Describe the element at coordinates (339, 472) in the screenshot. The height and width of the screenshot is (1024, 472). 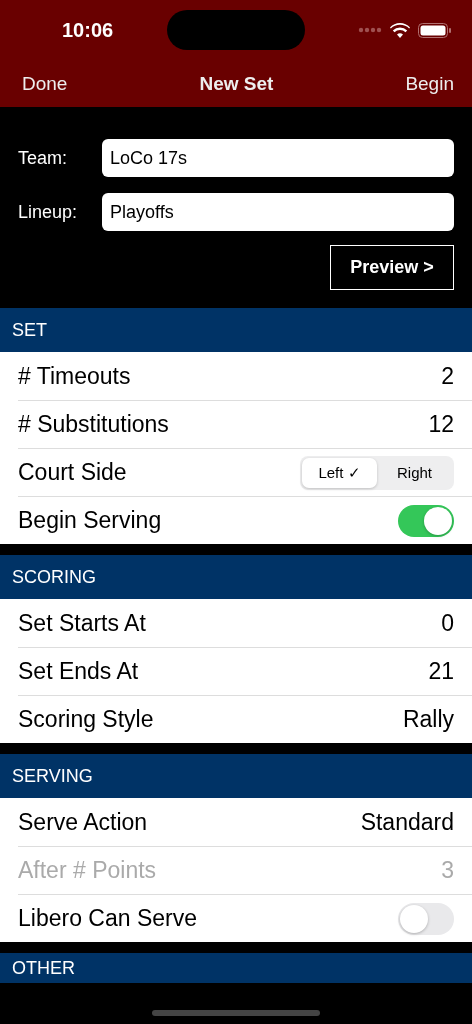
I see `segment-option: Left ✓` at that location.